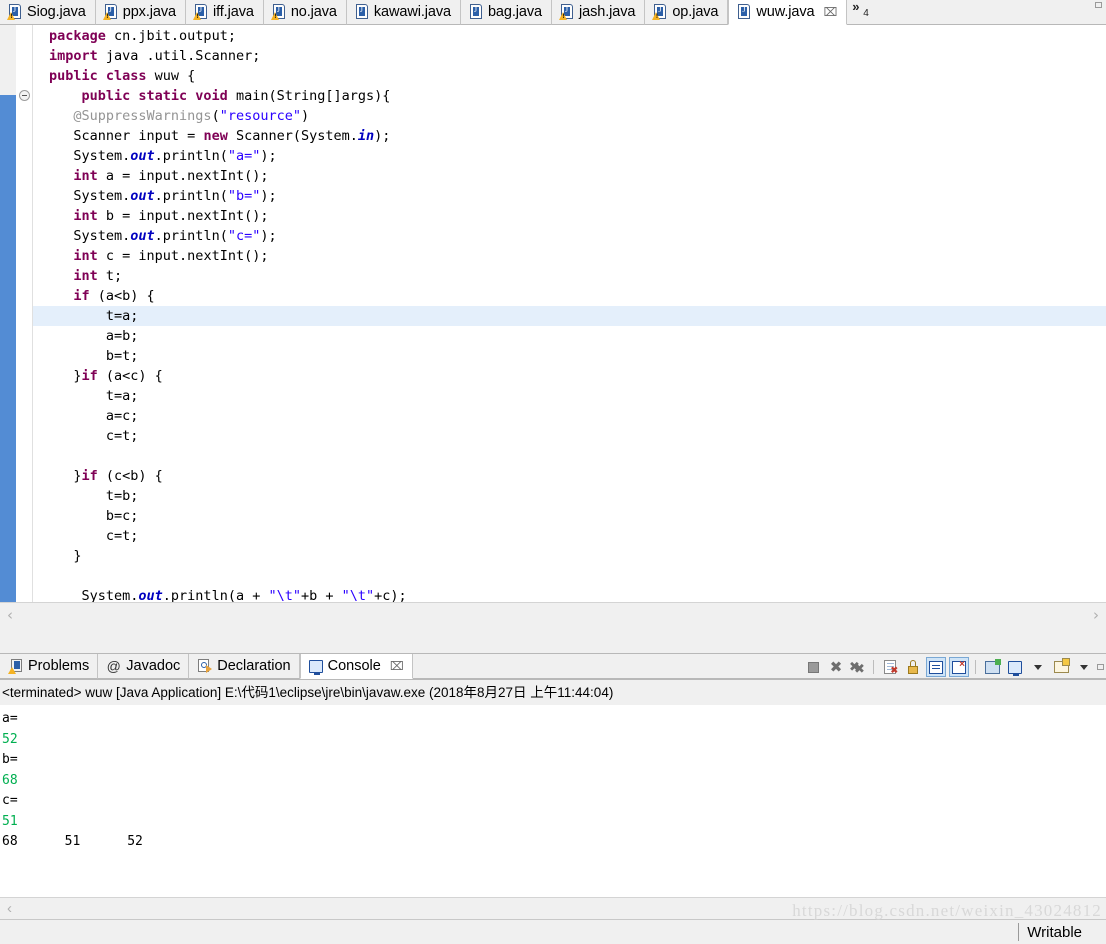 The height and width of the screenshot is (944, 1106). Describe the element at coordinates (89, 256) in the screenshot. I see `code-token-kw: int` at that location.